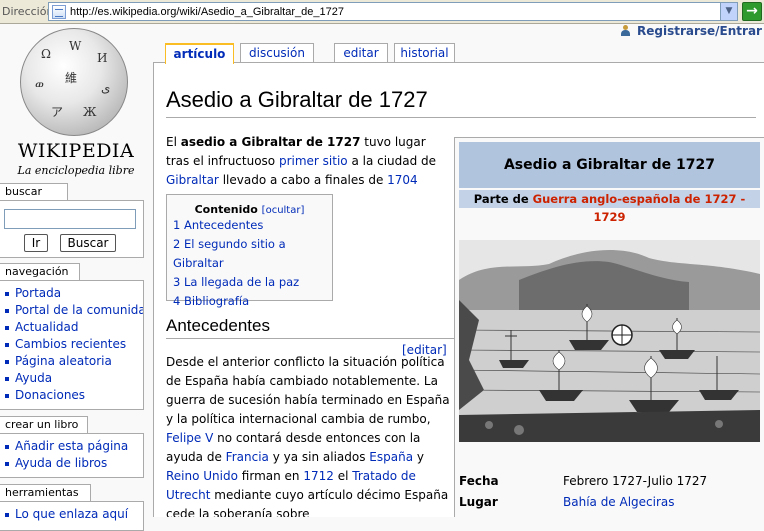 This screenshot has height=531, width=764. I want to click on logo-tagline: La enciclopedia libre, so click(76, 170).